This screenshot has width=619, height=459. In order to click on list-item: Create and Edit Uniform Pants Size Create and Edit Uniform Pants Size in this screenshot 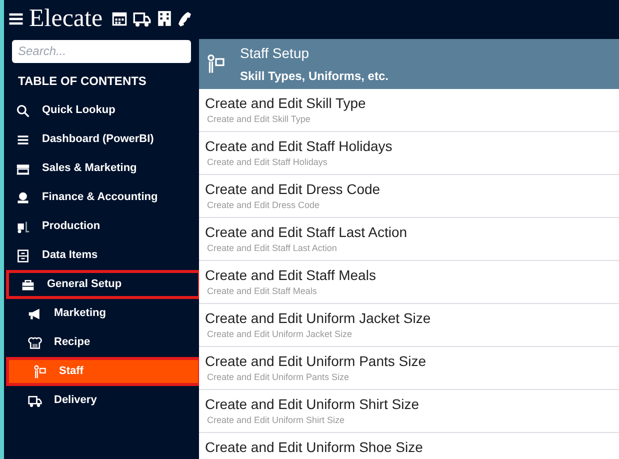, I will do `click(409, 368)`.